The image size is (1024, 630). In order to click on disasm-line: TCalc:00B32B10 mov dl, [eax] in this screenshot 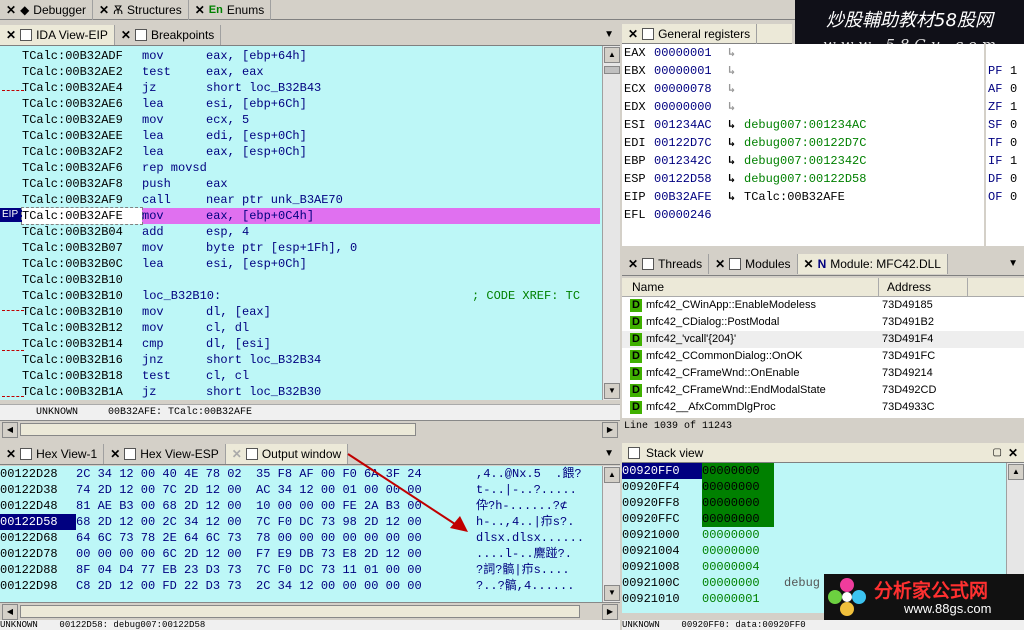, I will do `click(311, 312)`.